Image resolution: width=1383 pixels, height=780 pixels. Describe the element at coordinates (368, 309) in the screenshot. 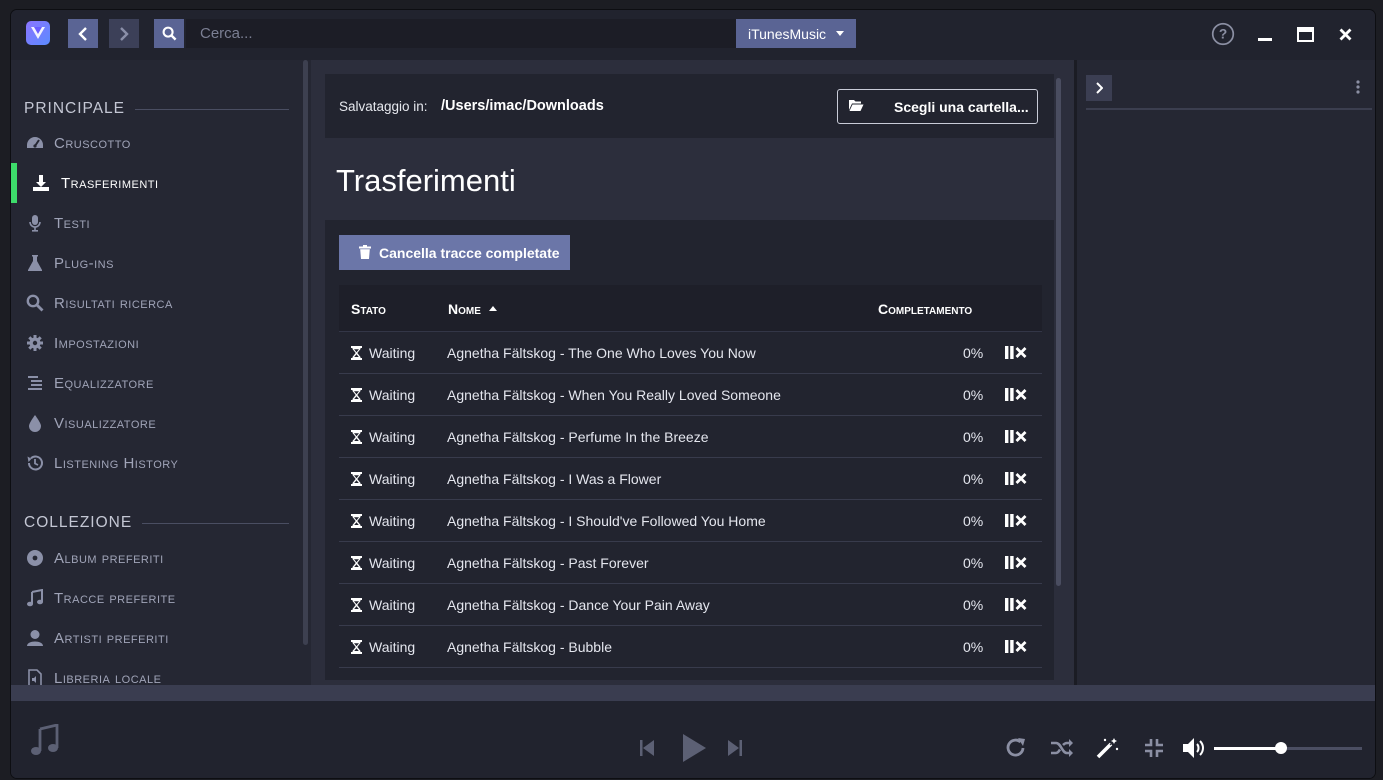

I see `column-header-status: Stato` at that location.